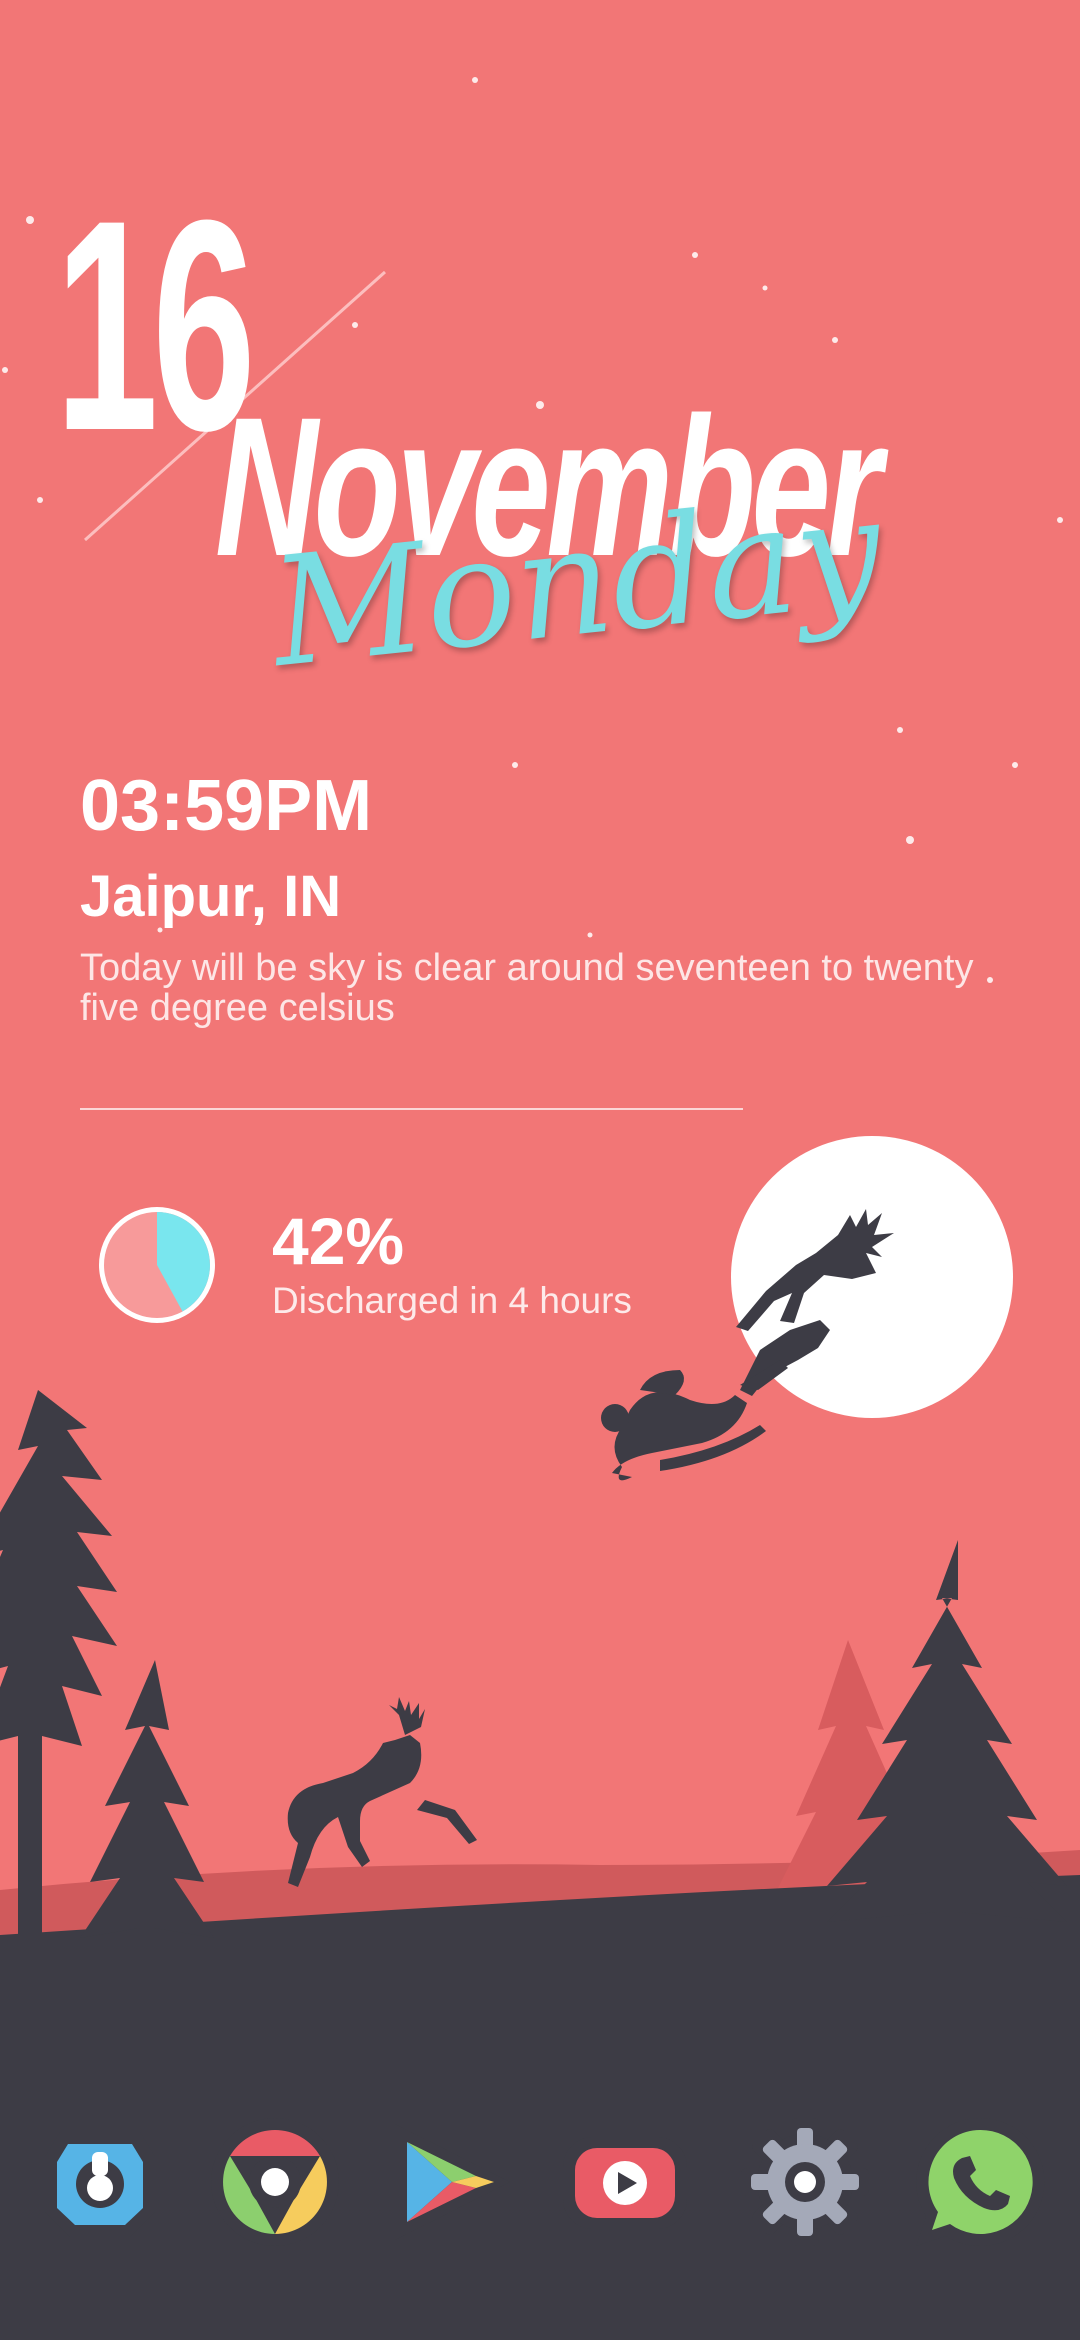 This screenshot has height=2340, width=1080. What do you see at coordinates (411, 1109) in the screenshot?
I see `divider` at bounding box center [411, 1109].